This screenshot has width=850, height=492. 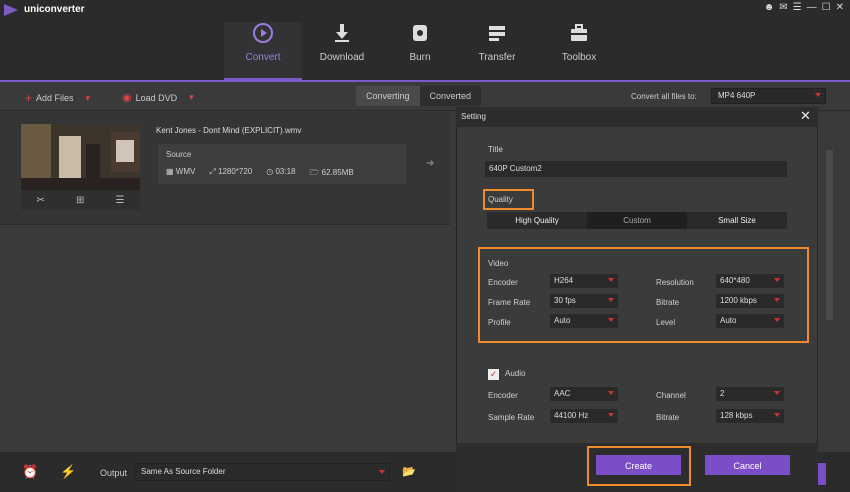 What do you see at coordinates (503, 282) in the screenshot?
I see `video-encoder-label: Encoder` at bounding box center [503, 282].